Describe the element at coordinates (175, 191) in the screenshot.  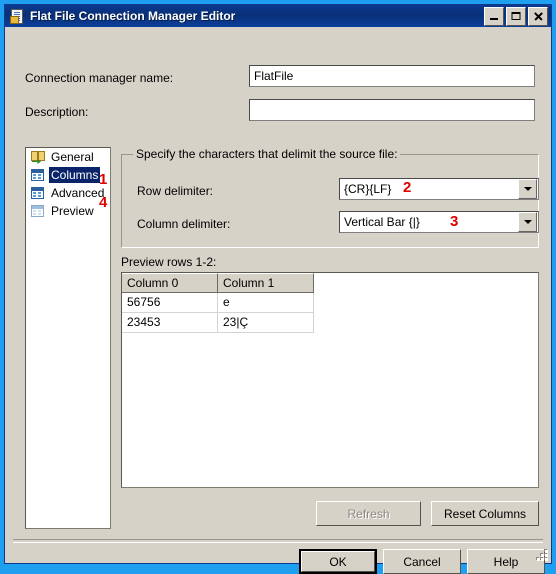
I see `row-delimiter-label: Row delimiter:` at that location.